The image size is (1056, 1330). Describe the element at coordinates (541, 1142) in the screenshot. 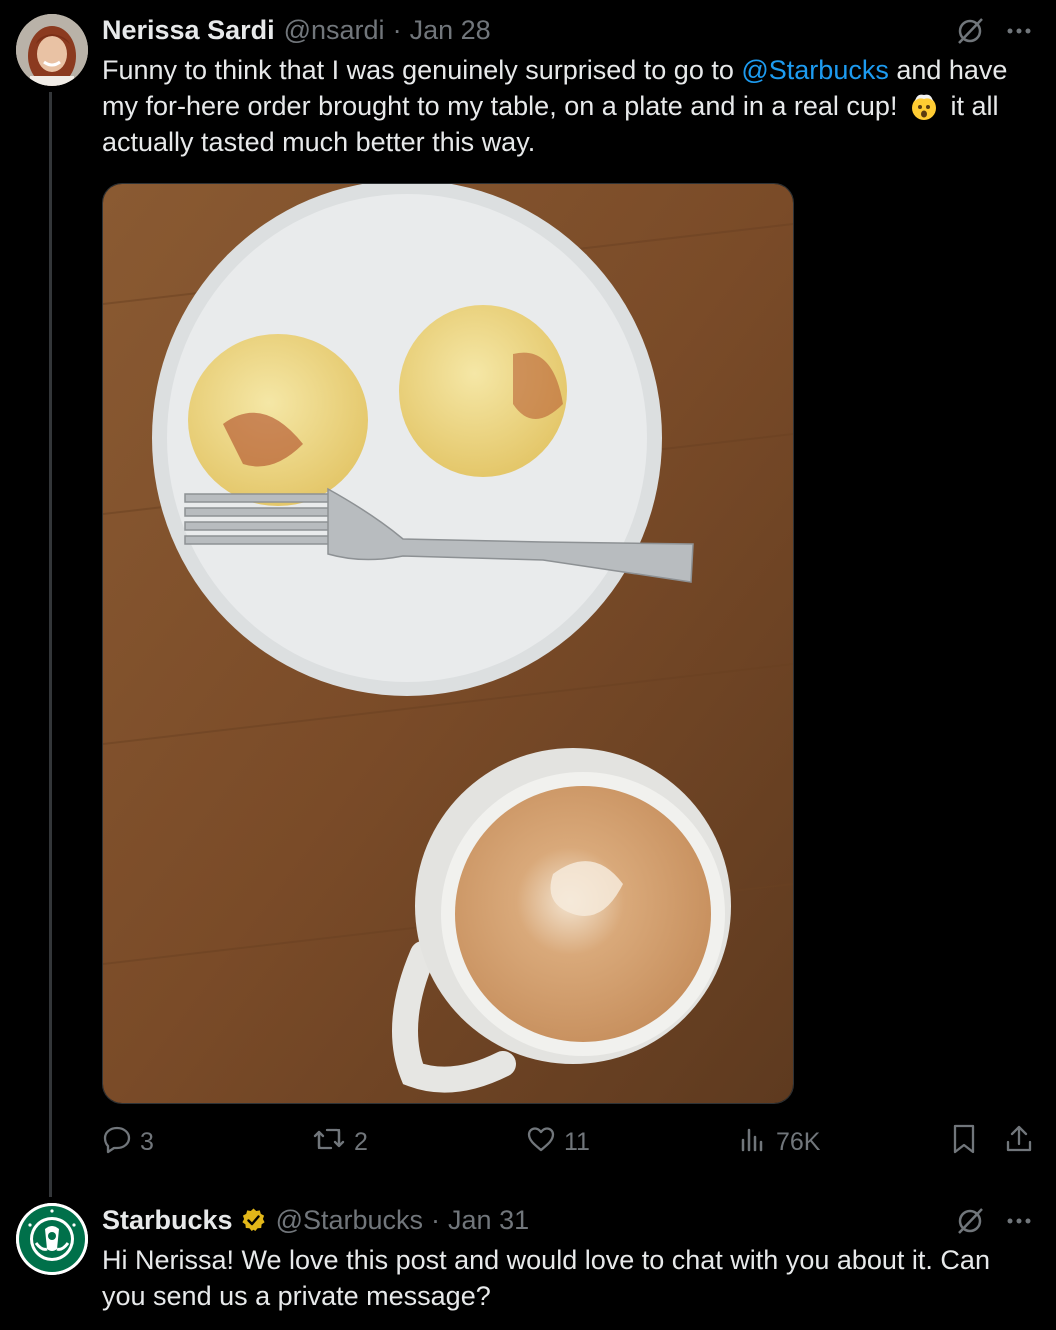

I see `heart-icon` at that location.